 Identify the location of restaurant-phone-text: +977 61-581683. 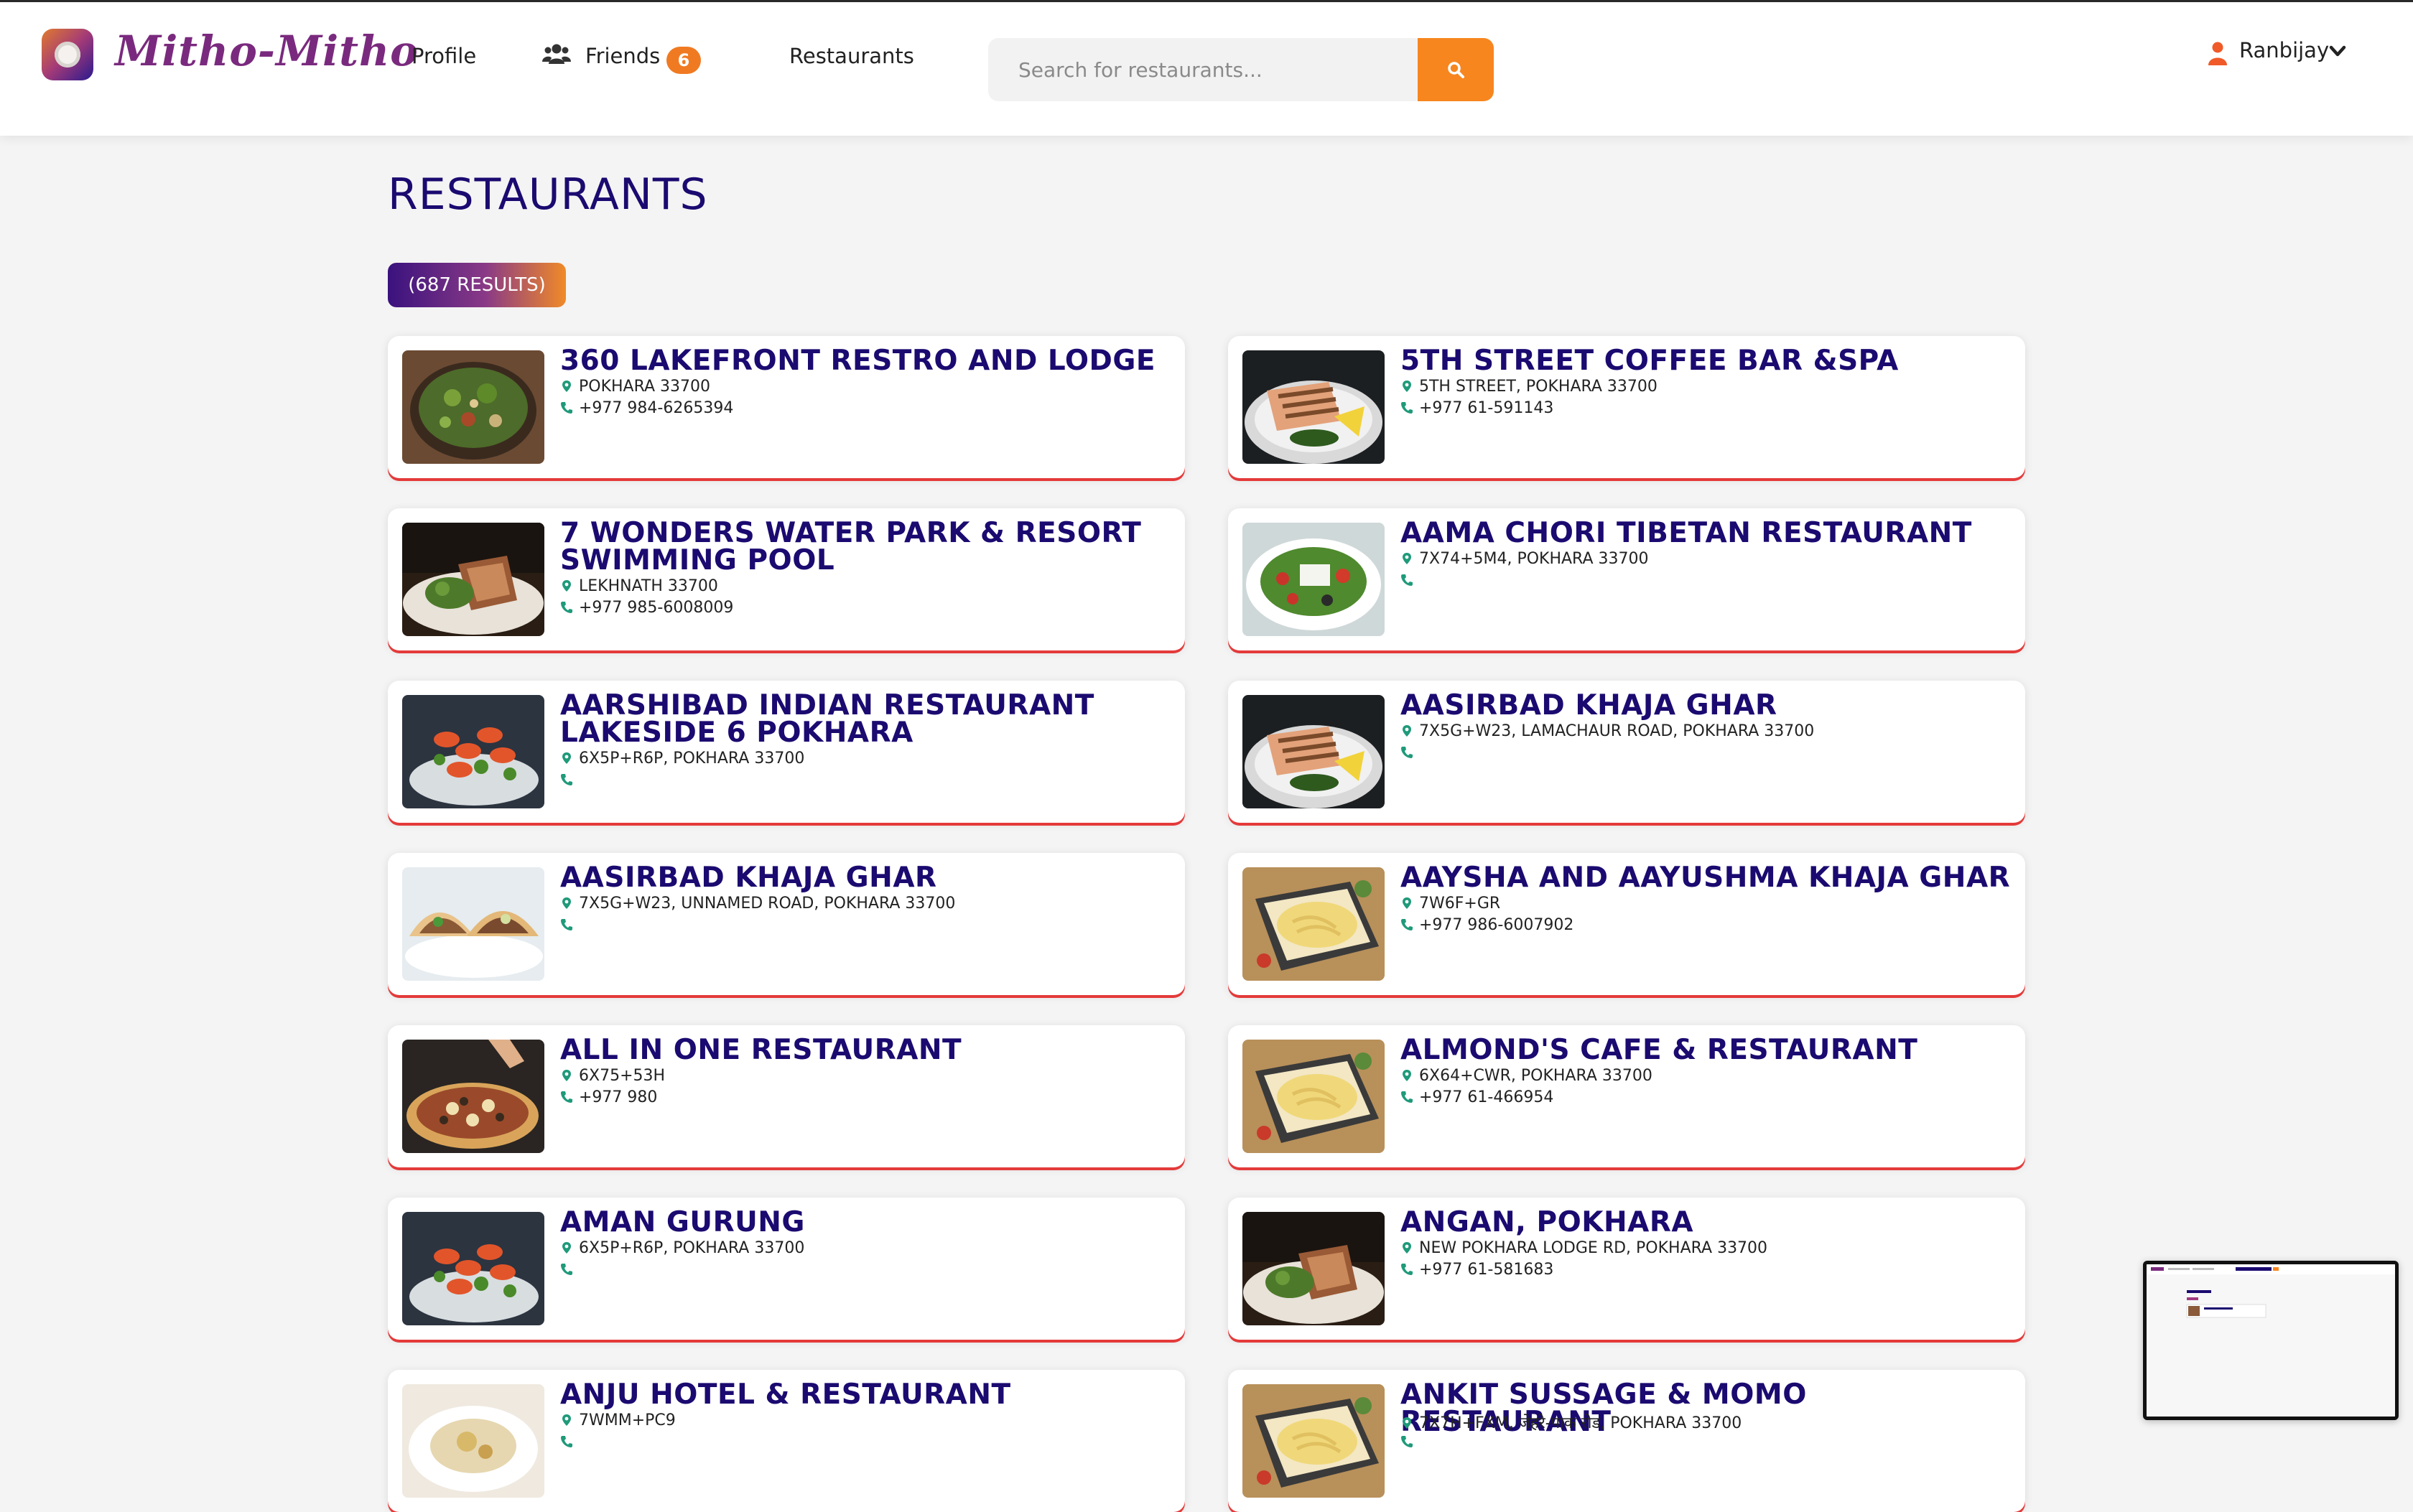
(1486, 1270).